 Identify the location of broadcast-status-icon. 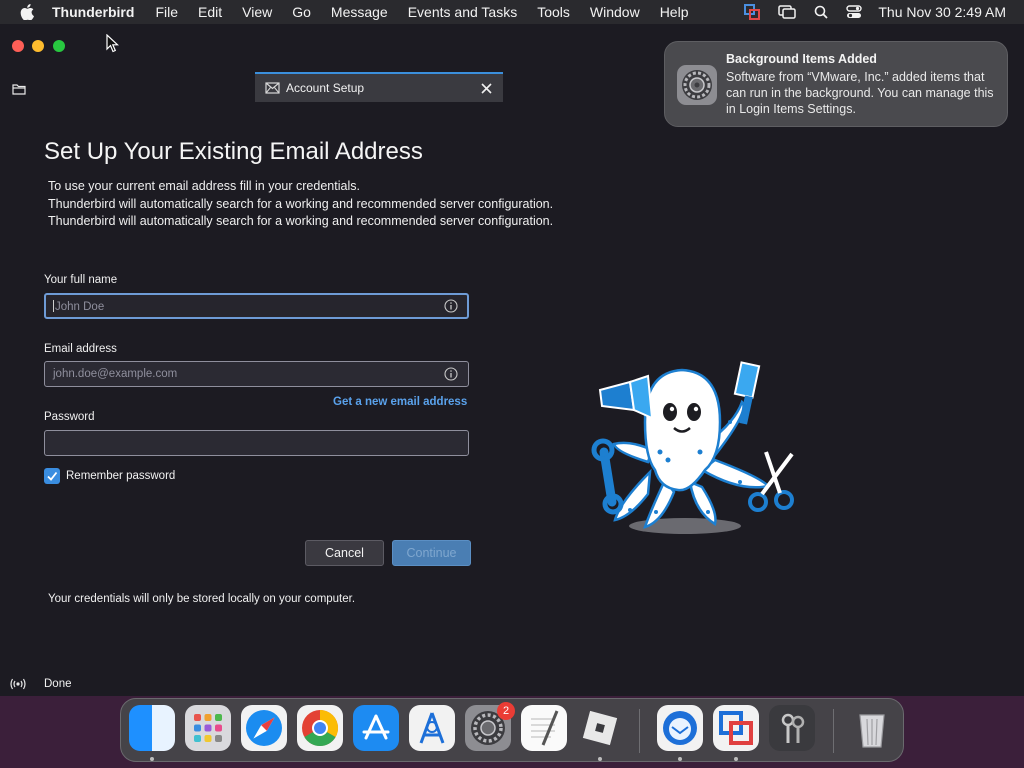
(18, 684).